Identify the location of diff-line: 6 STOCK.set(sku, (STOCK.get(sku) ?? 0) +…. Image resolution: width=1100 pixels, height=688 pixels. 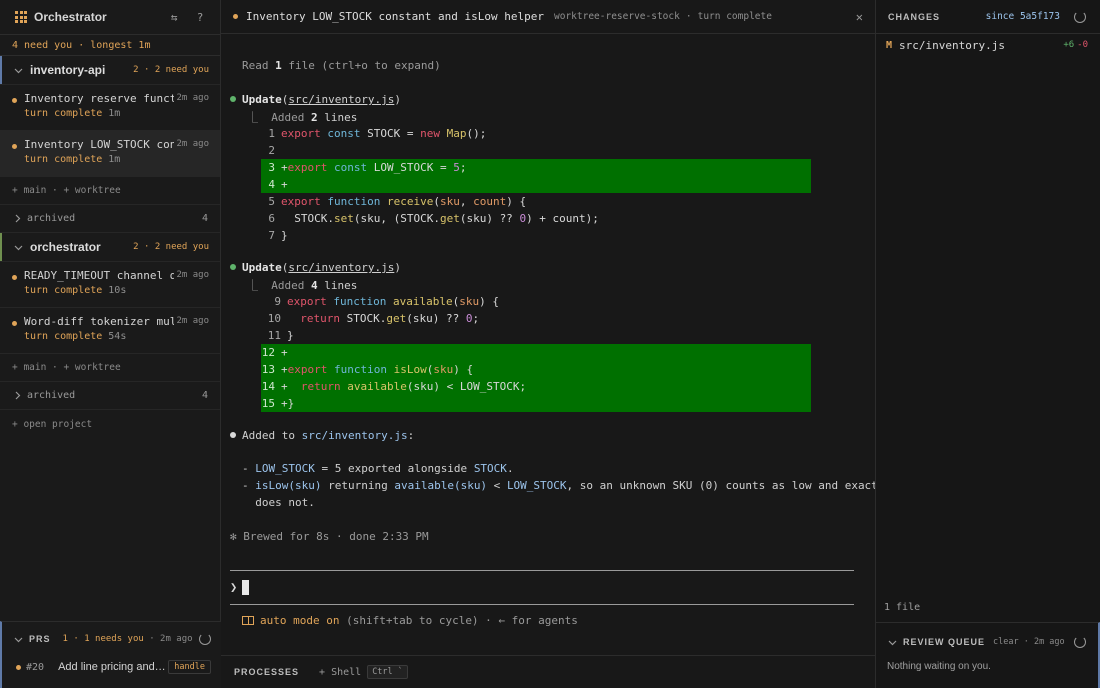
(536, 218).